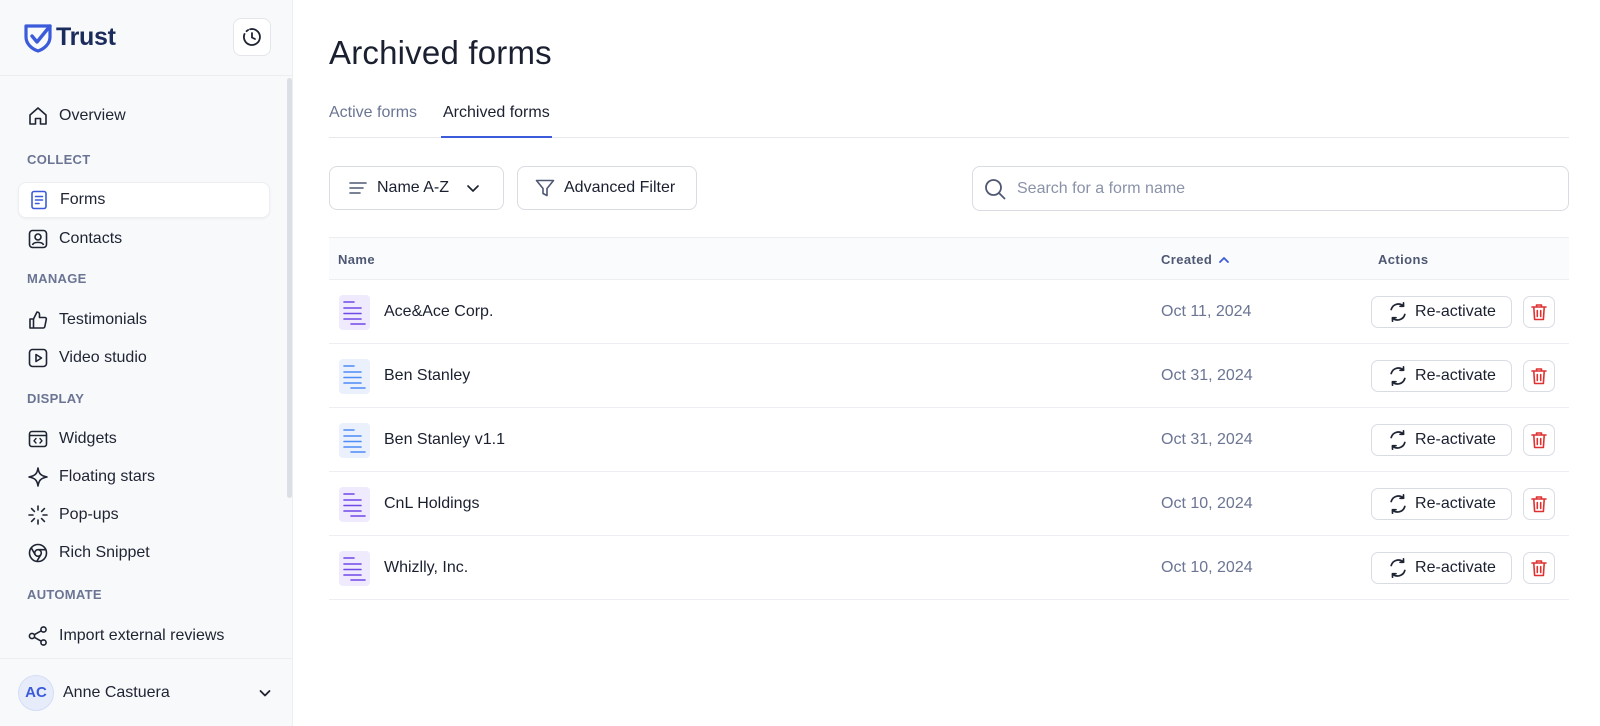 The height and width of the screenshot is (726, 1600). Describe the element at coordinates (545, 188) in the screenshot. I see `filter-funnel-icon` at that location.